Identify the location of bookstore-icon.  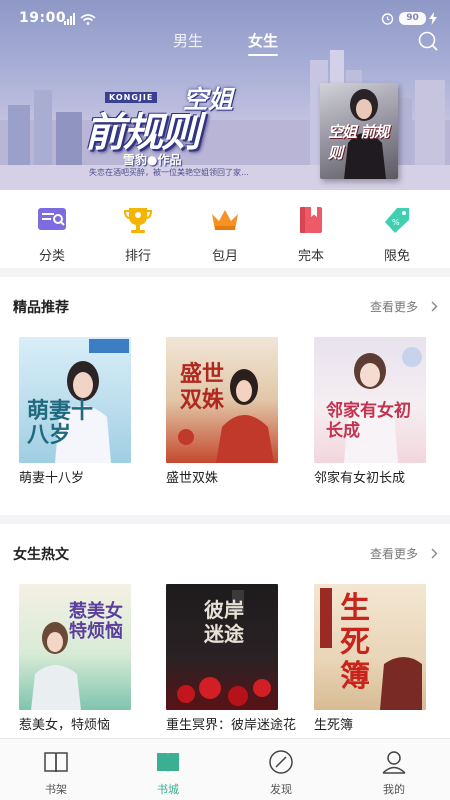
(168, 762).